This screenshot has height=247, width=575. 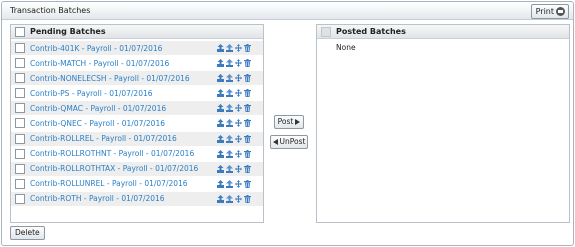 What do you see at coordinates (549, 11) in the screenshot?
I see `print-button: Print` at bounding box center [549, 11].